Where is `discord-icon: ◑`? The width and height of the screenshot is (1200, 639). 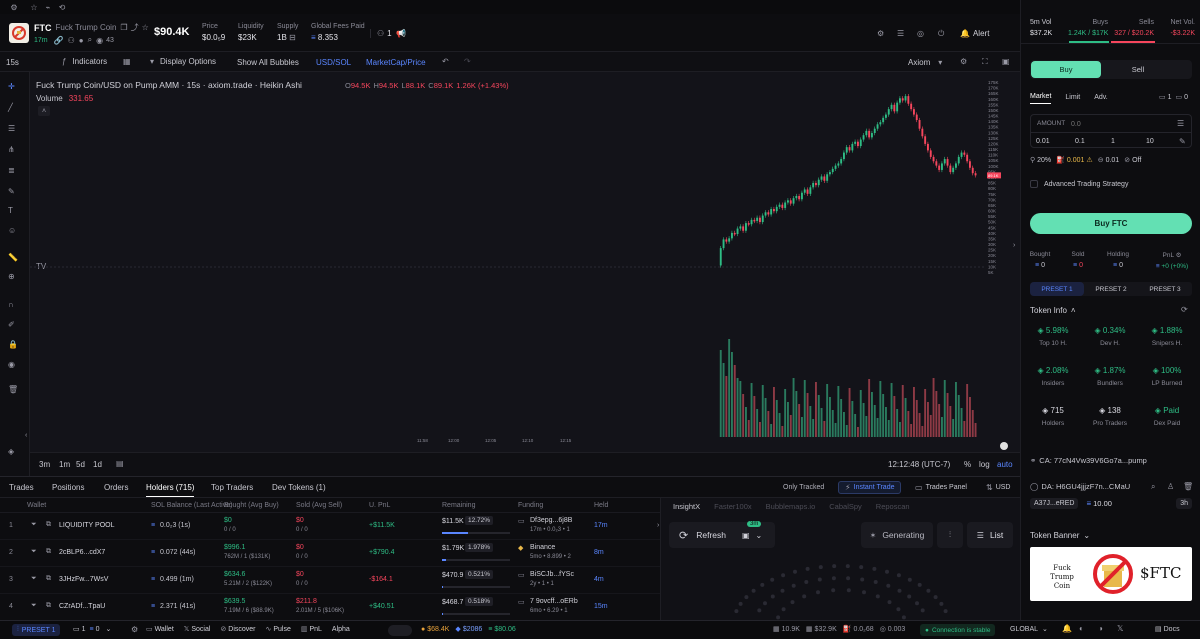
discord-icon: ◑ is located at coordinates (1100, 628).